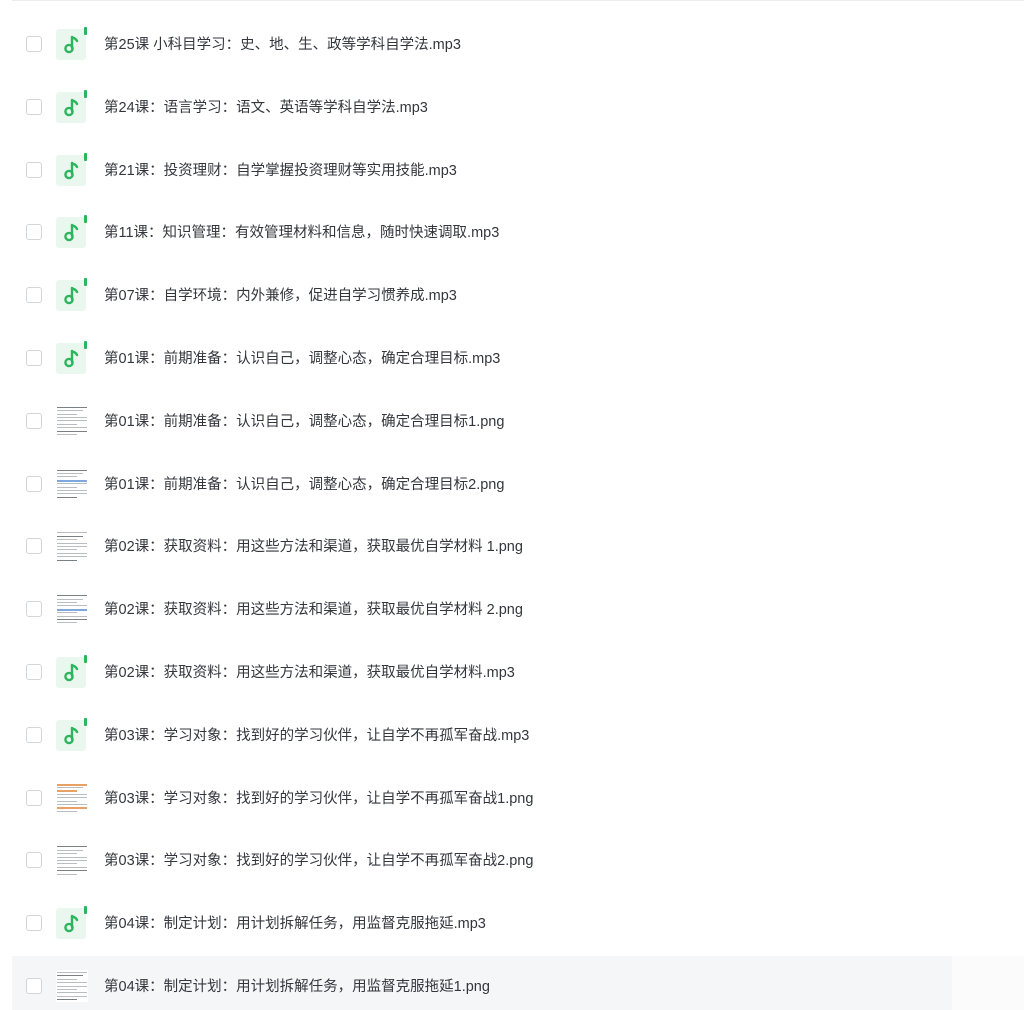 Image resolution: width=1024 pixels, height=1010 pixels. Describe the element at coordinates (304, 485) in the screenshot. I see `file-name: 第01课：前期准备：认识自己，调整心态，确定合理目标2.png` at that location.